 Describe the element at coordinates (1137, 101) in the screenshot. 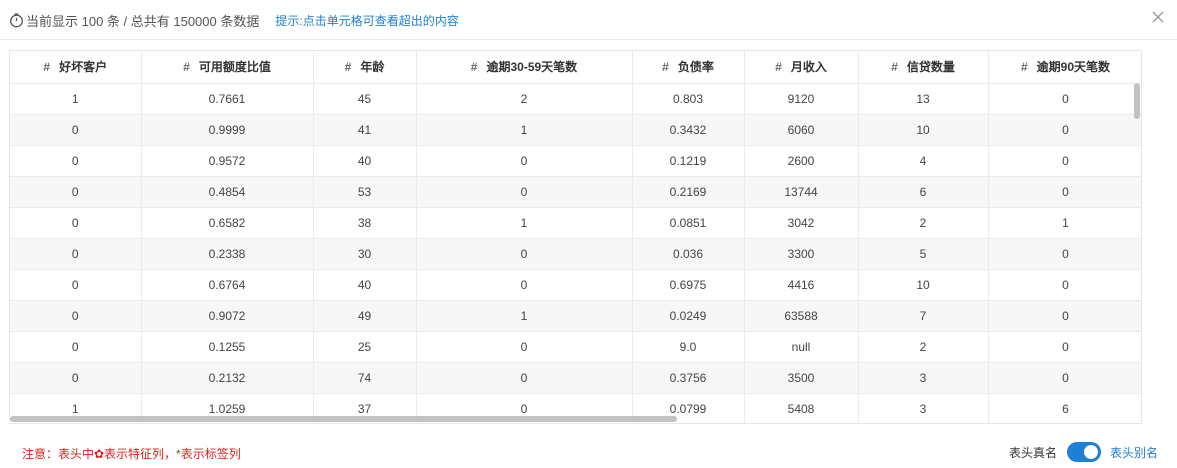

I see `vertical-scrollbar` at that location.